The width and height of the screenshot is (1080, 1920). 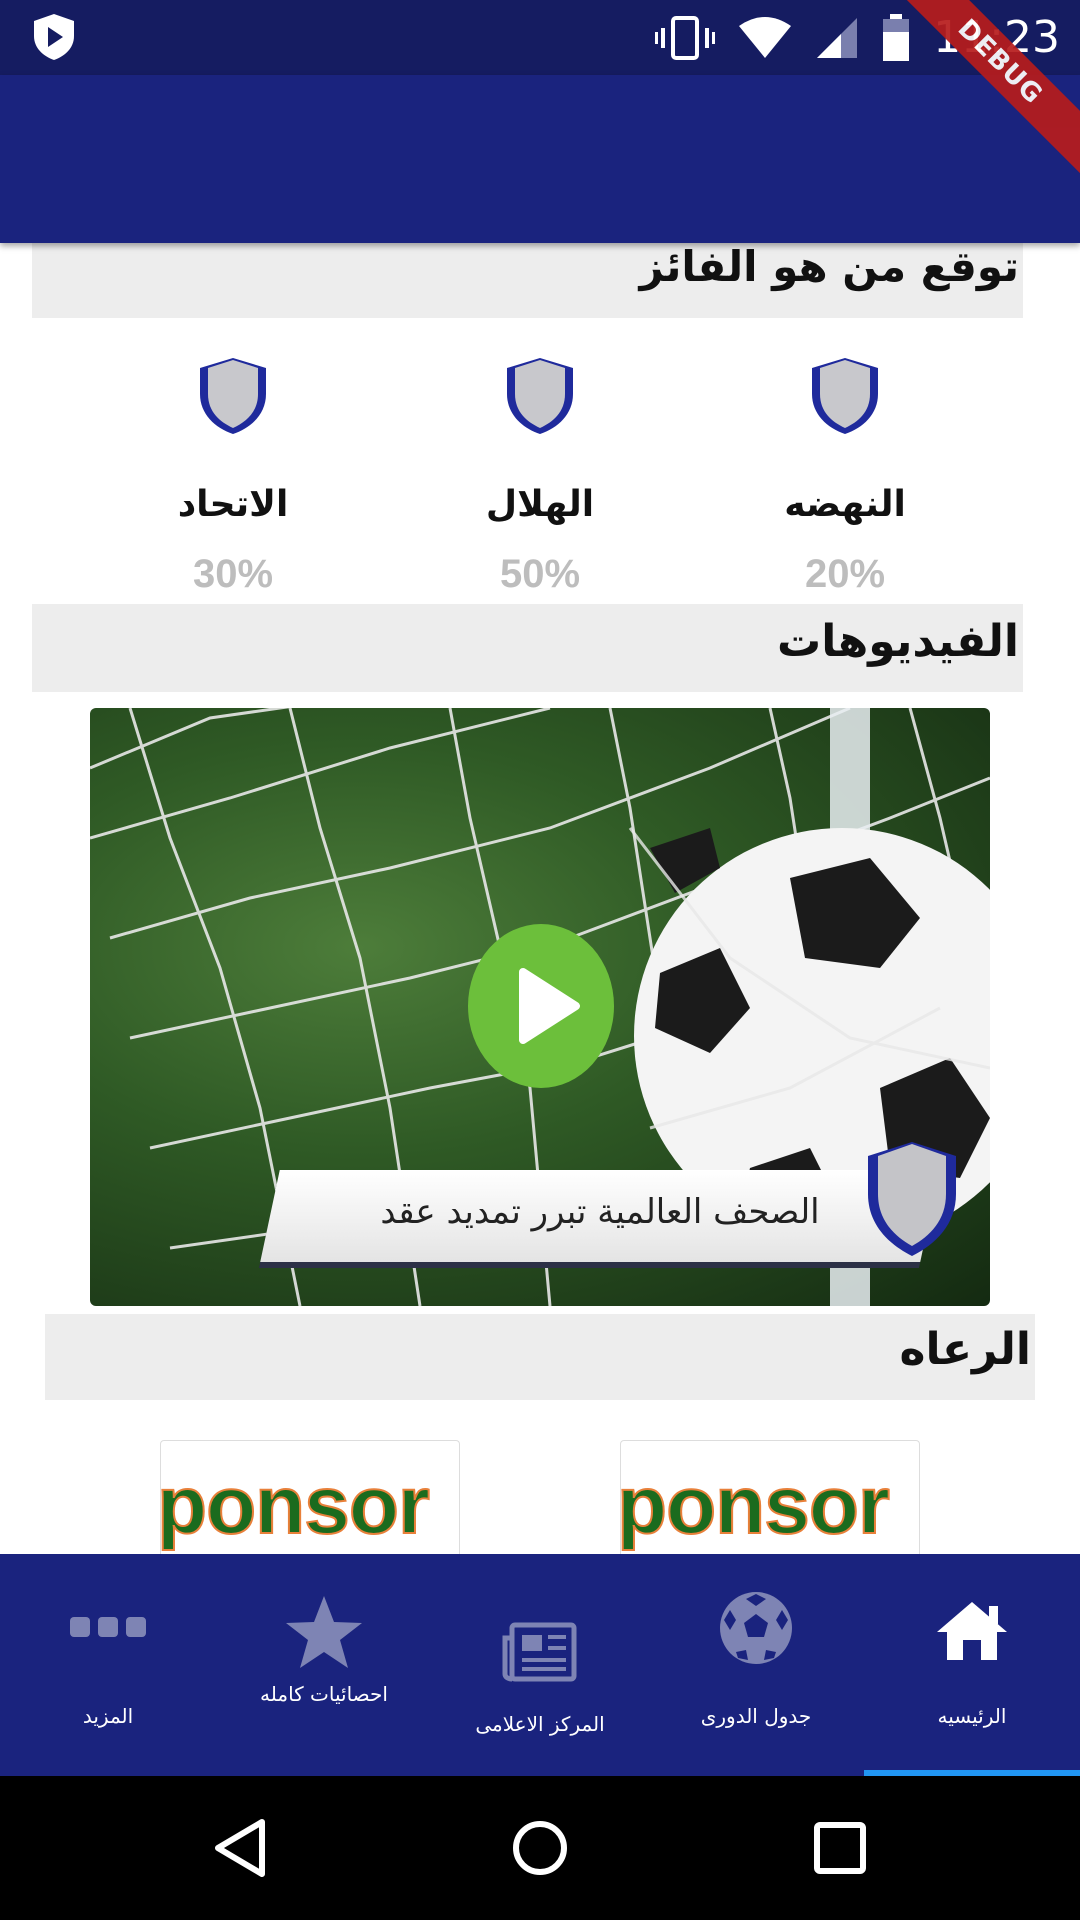 What do you see at coordinates (540, 159) in the screenshot?
I see `app-bar` at bounding box center [540, 159].